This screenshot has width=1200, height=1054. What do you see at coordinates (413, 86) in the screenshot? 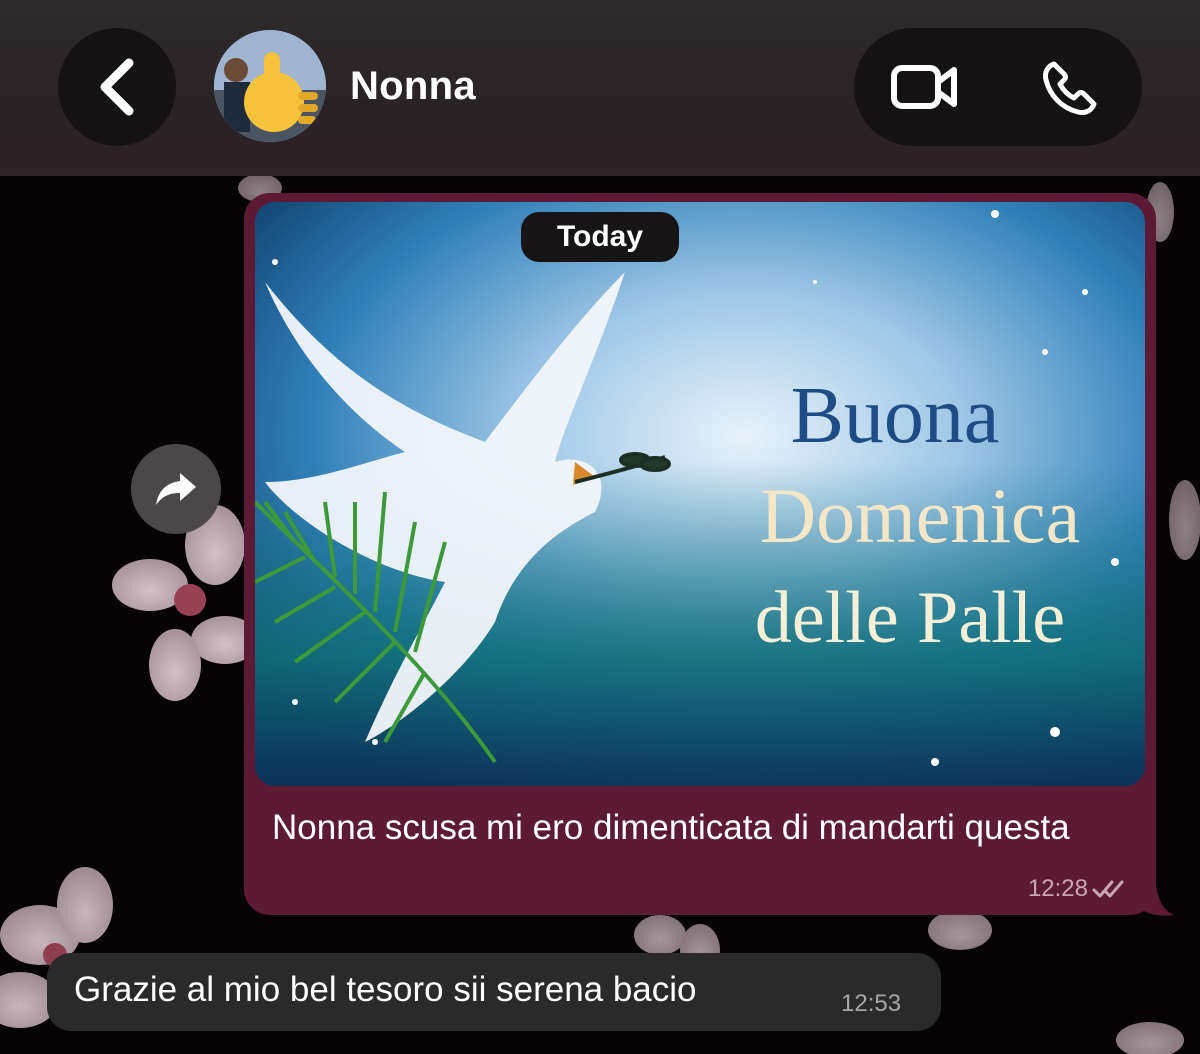
I see `contact-name: Nonna` at bounding box center [413, 86].